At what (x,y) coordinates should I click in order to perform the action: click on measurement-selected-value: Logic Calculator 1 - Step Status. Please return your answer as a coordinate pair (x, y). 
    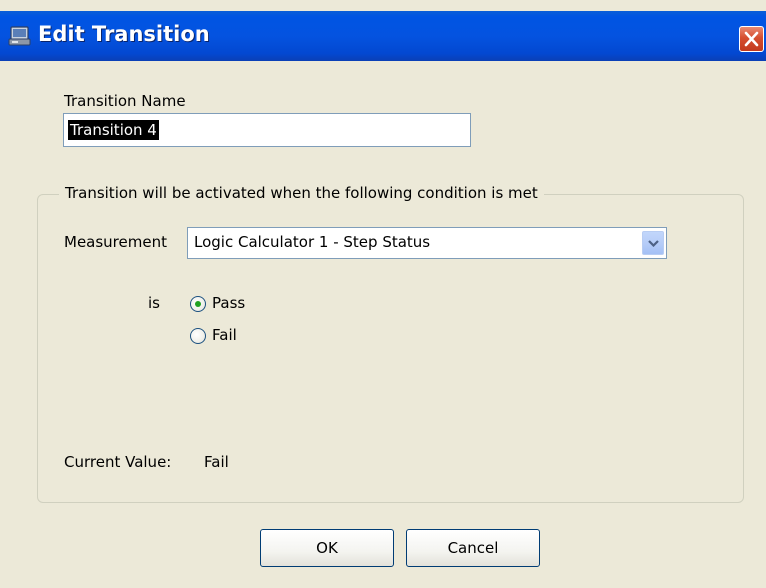
    Looking at the image, I should click on (312, 242).